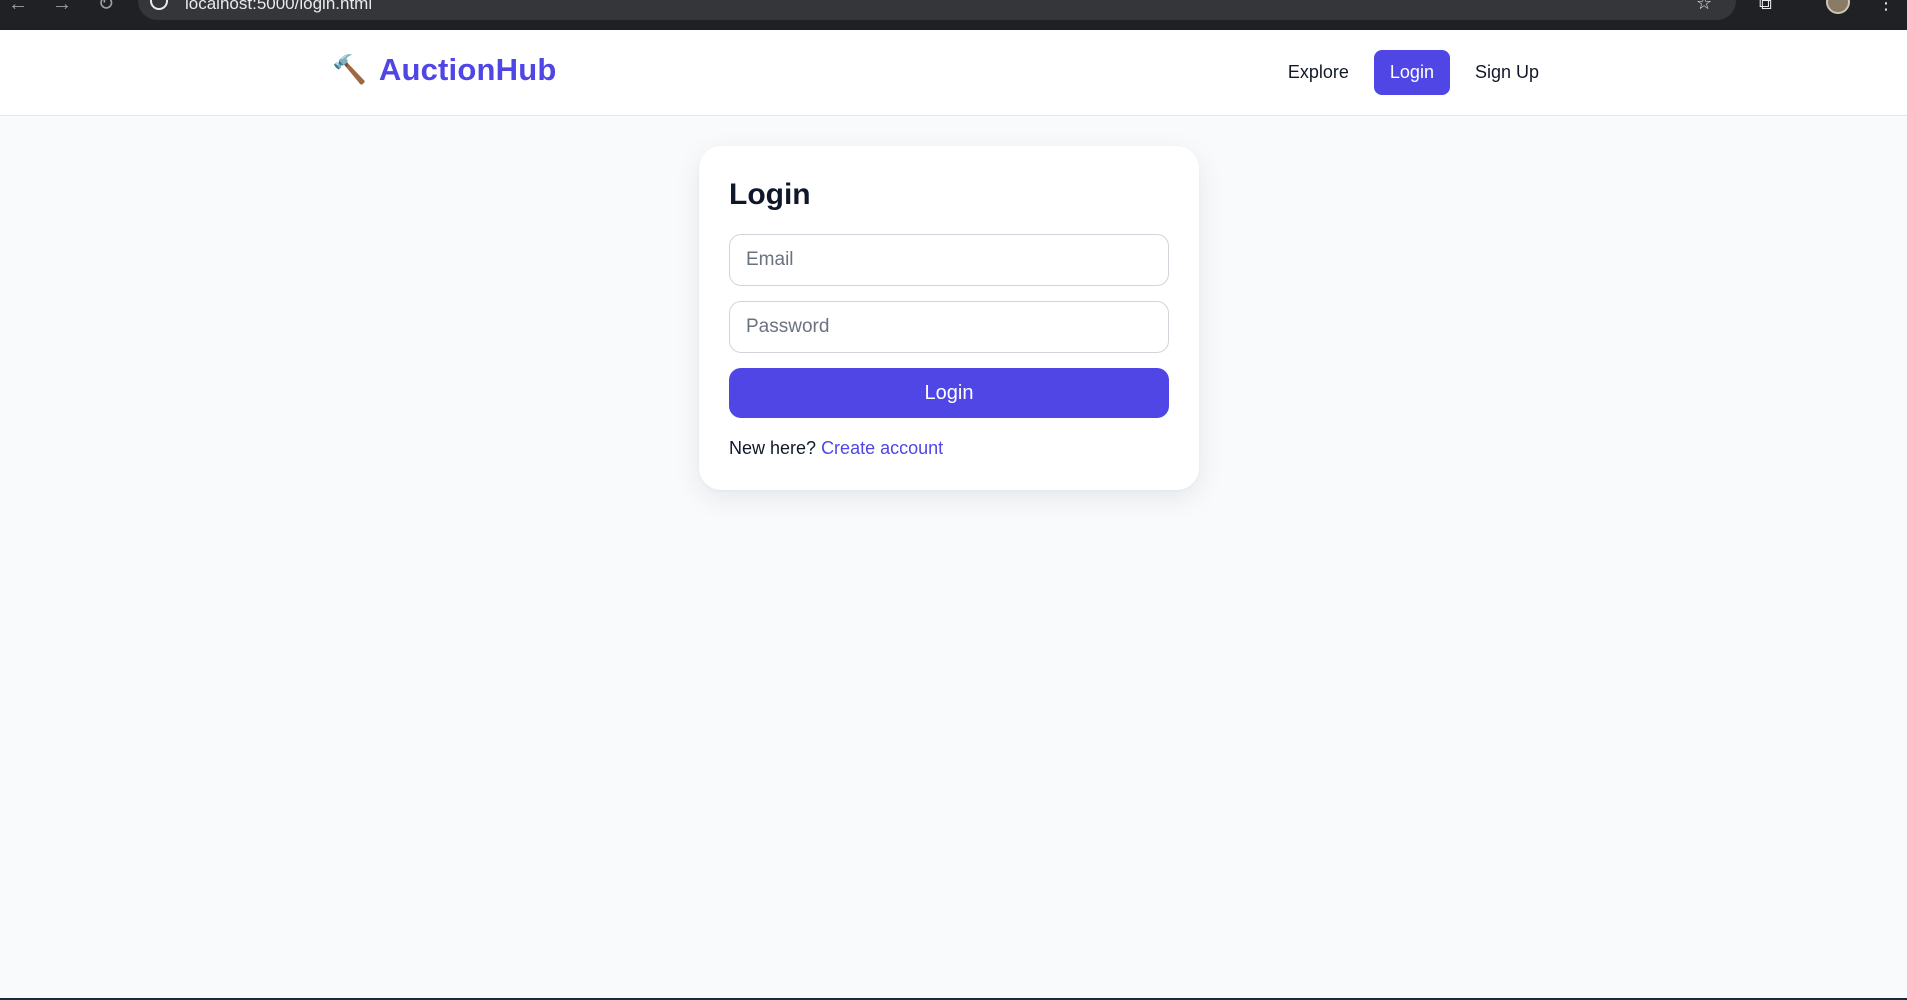 The height and width of the screenshot is (1000, 1907). What do you see at coordinates (882, 448) in the screenshot?
I see `create-account-link: Create account` at bounding box center [882, 448].